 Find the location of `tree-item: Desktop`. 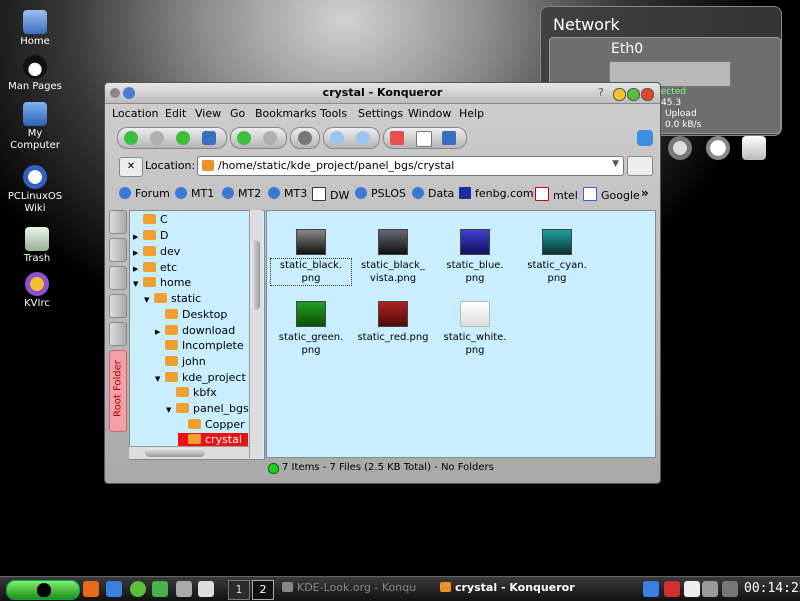

tree-item: Desktop is located at coordinates (191, 315).